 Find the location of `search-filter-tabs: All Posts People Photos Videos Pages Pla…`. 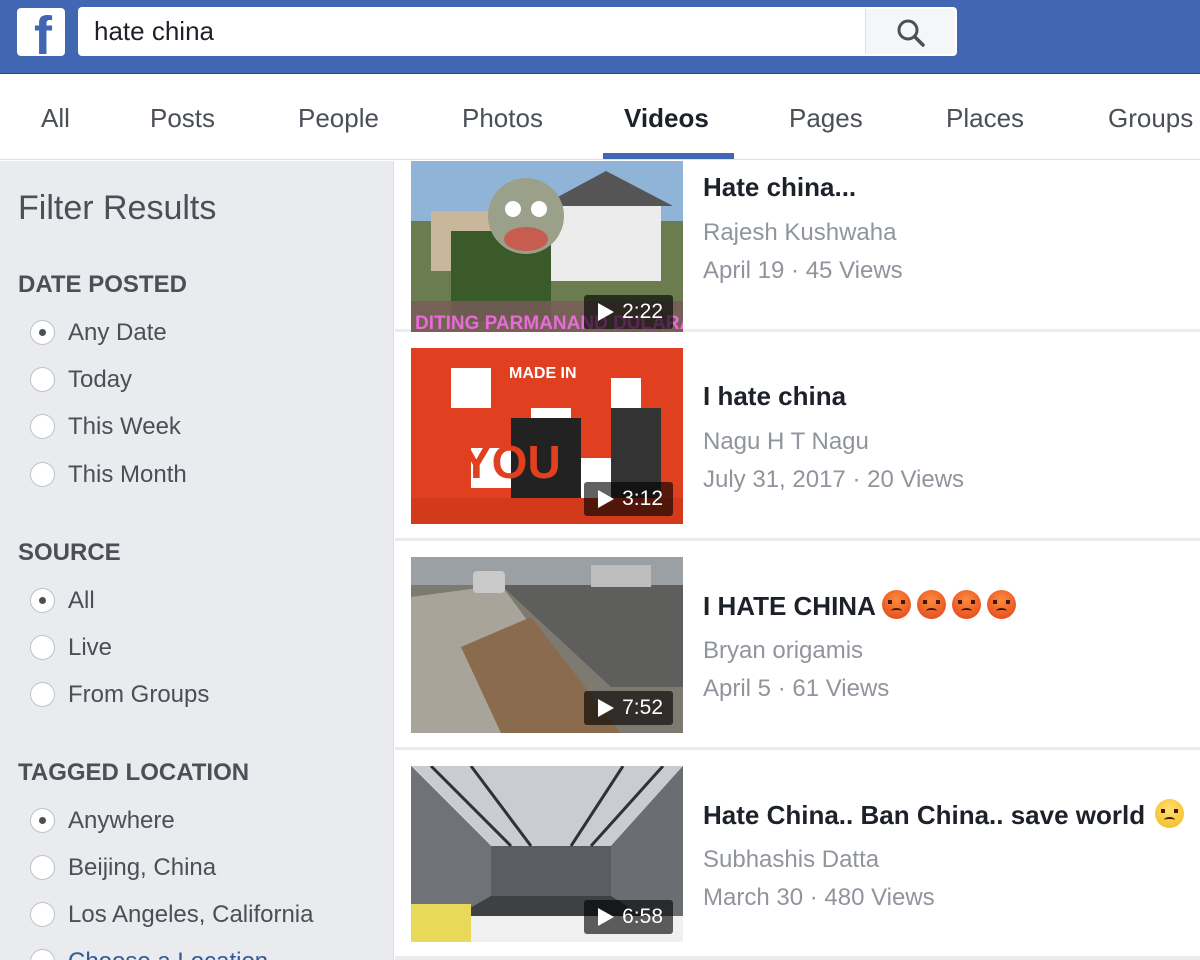

search-filter-tabs: All Posts People Photos Videos Pages Pla… is located at coordinates (600, 117).